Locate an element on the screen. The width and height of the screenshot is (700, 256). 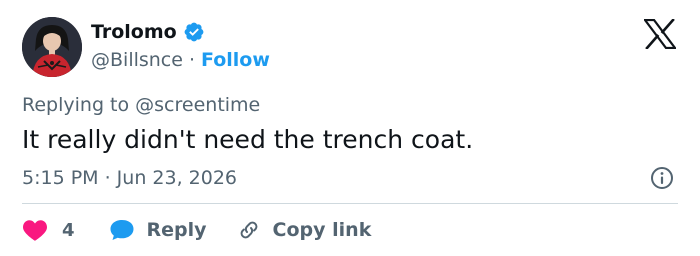
copy-link-label: Copy link is located at coordinates (322, 230).